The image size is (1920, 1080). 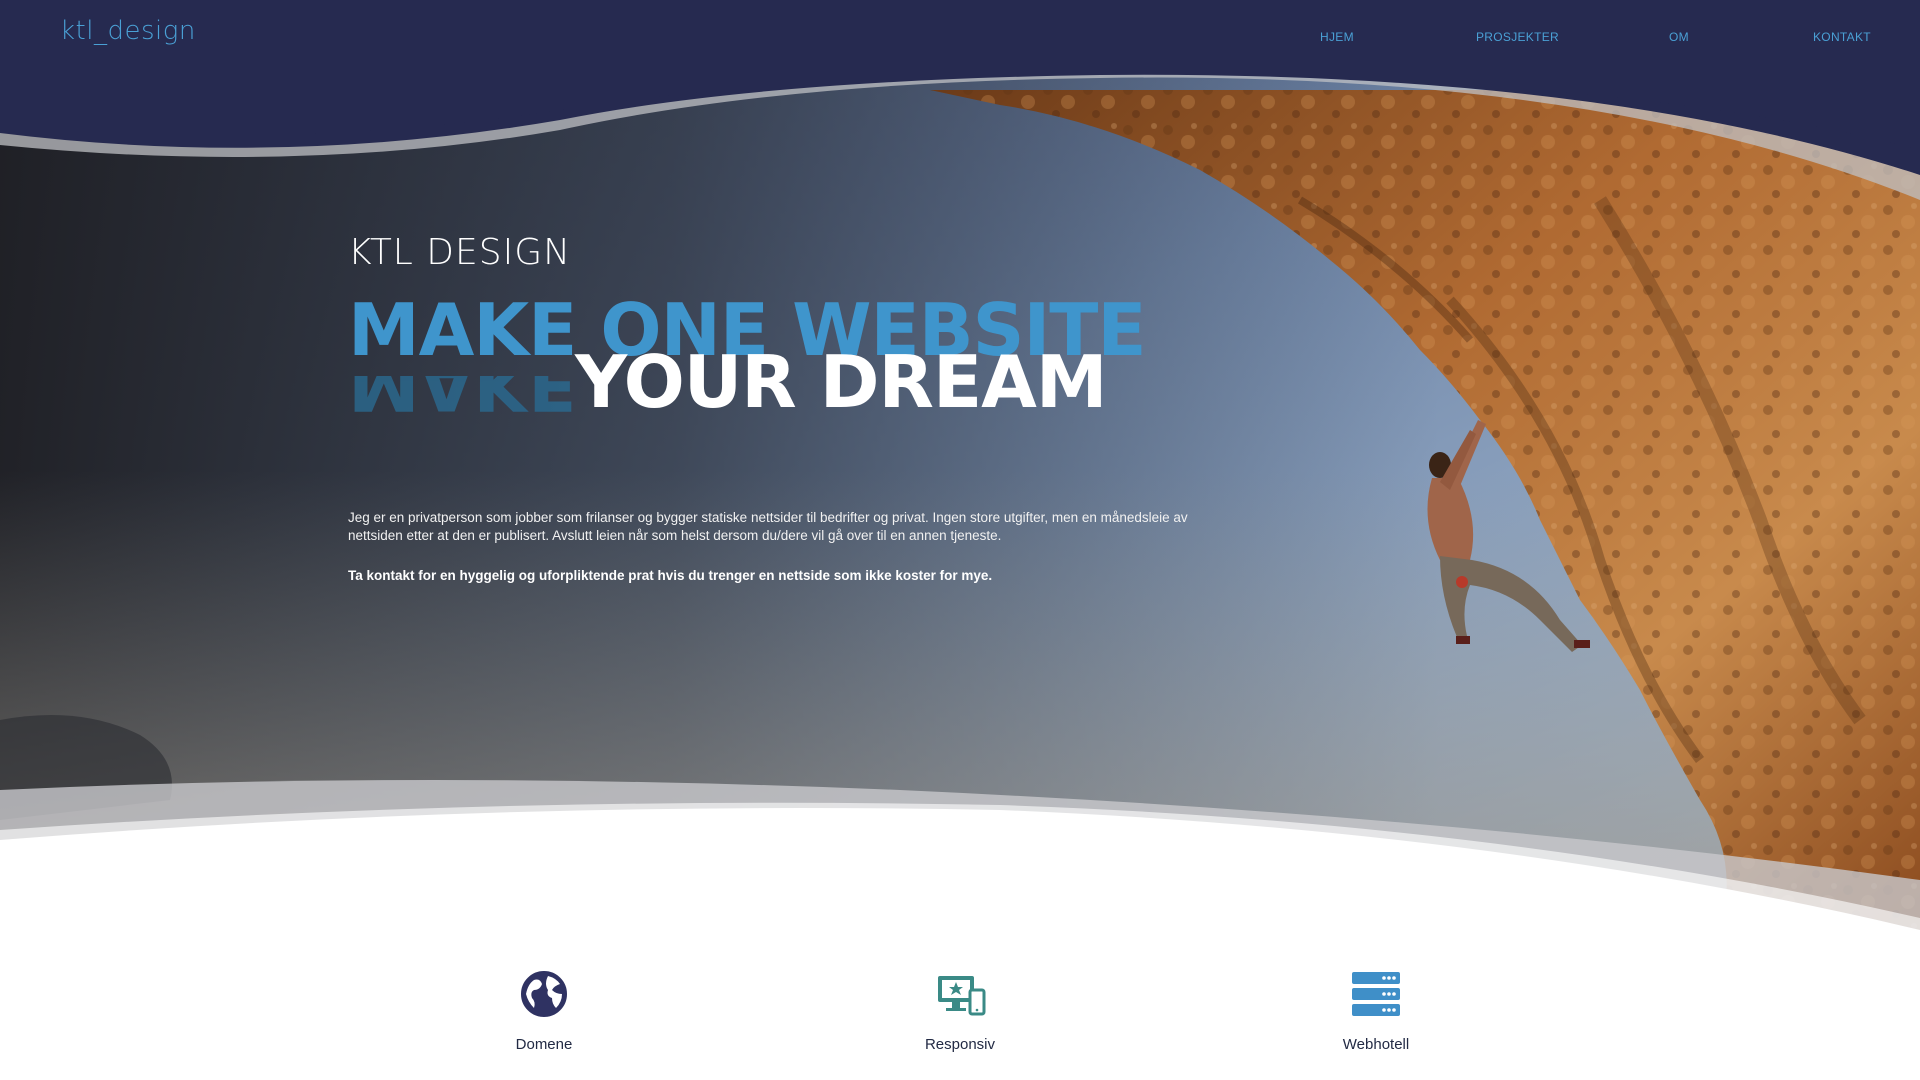 I want to click on responsive-devices-icon, so click(x=962, y=996).